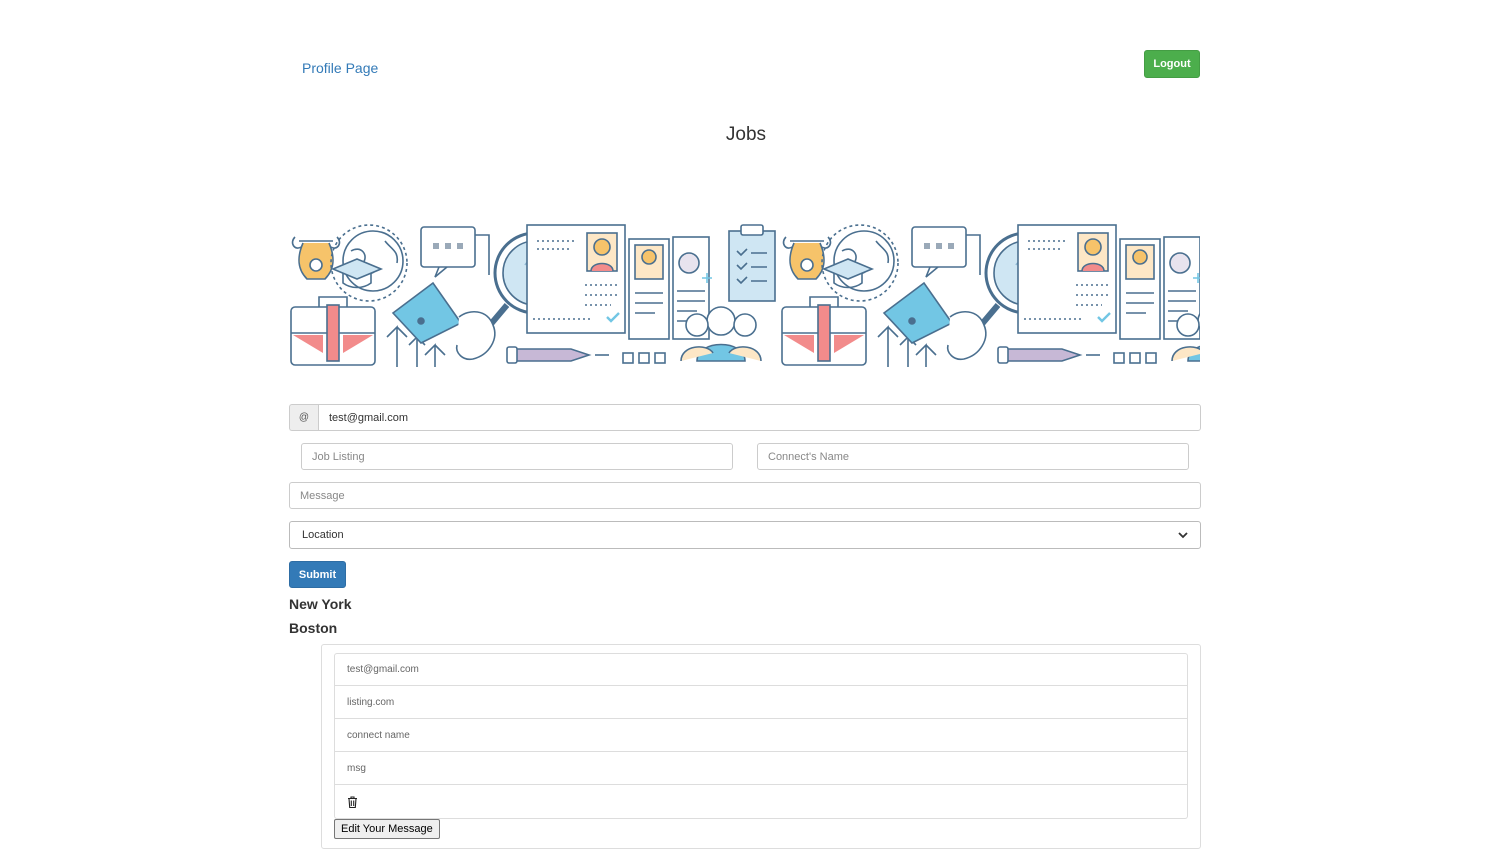 The width and height of the screenshot is (1492, 851). Describe the element at coordinates (356, 768) in the screenshot. I see `card-message: msg` at that location.